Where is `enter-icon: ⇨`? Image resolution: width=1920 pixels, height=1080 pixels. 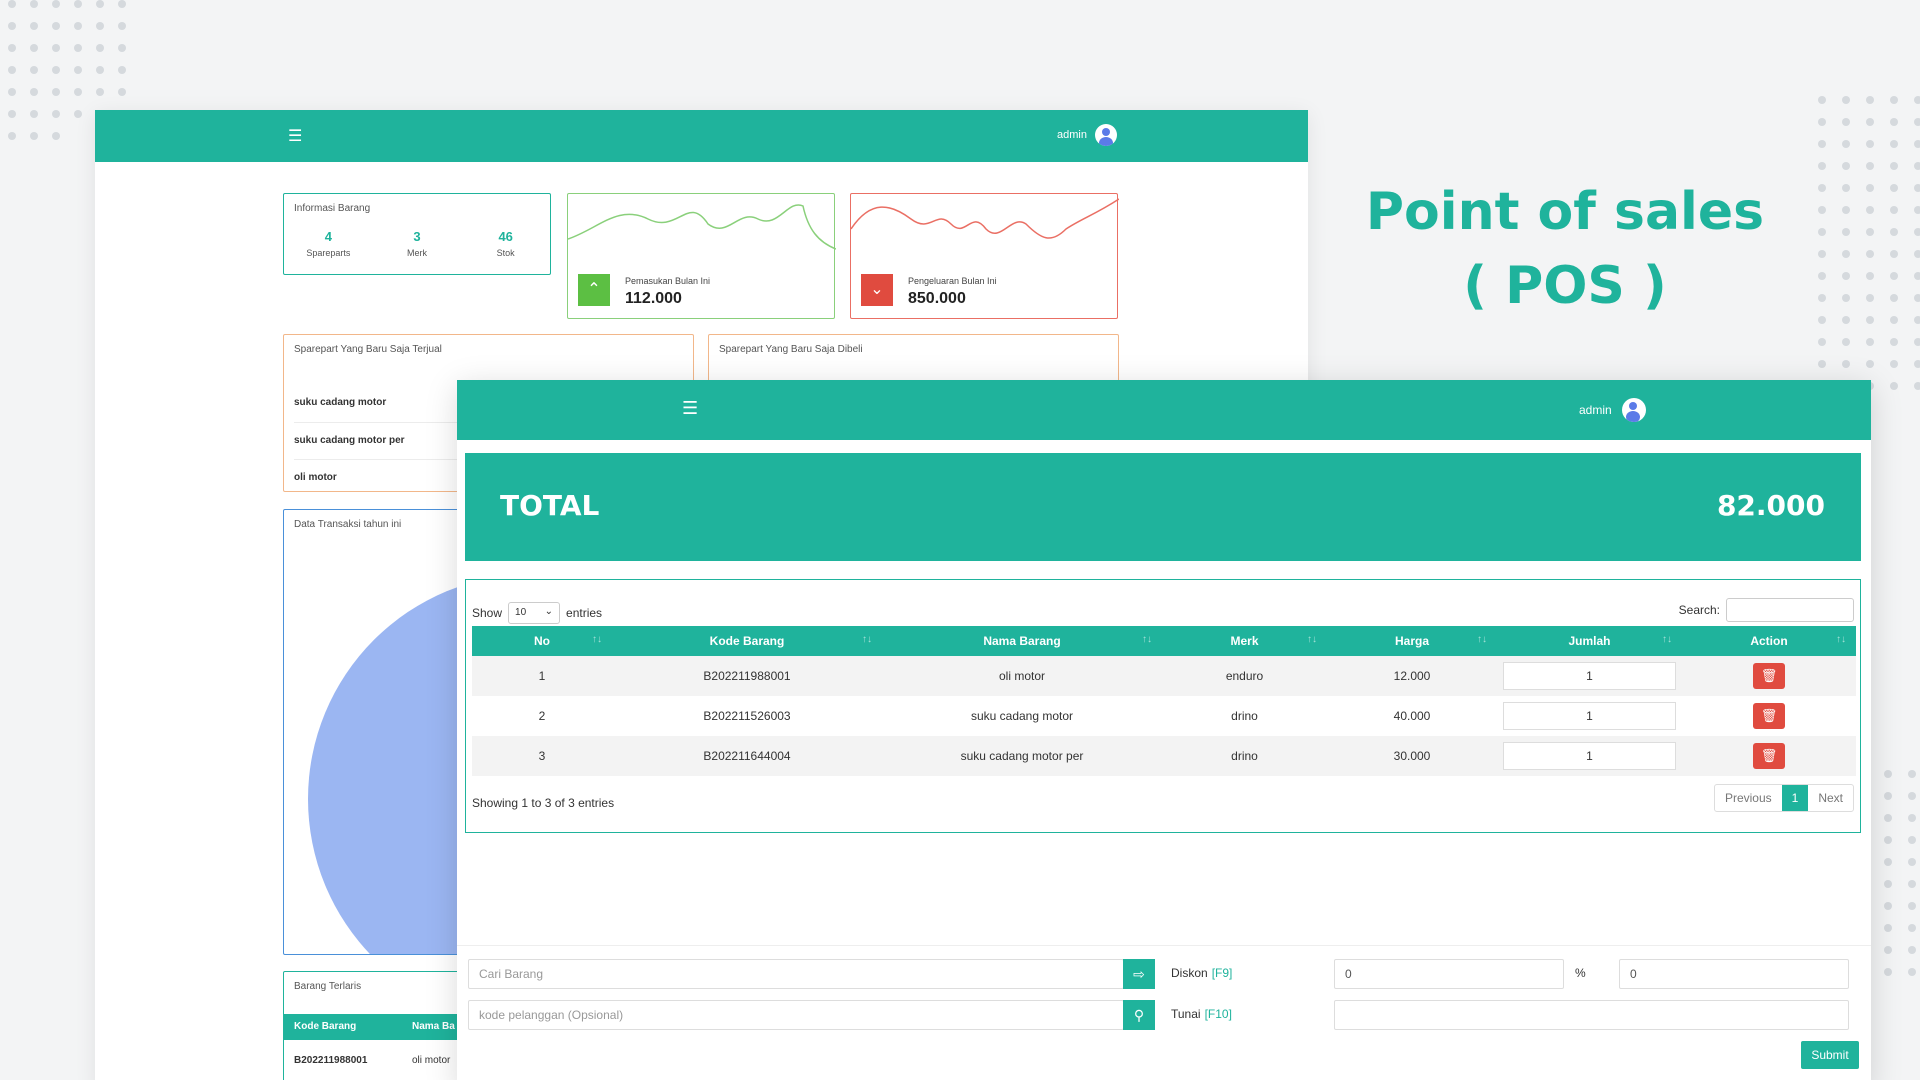
enter-icon: ⇨ is located at coordinates (1139, 974).